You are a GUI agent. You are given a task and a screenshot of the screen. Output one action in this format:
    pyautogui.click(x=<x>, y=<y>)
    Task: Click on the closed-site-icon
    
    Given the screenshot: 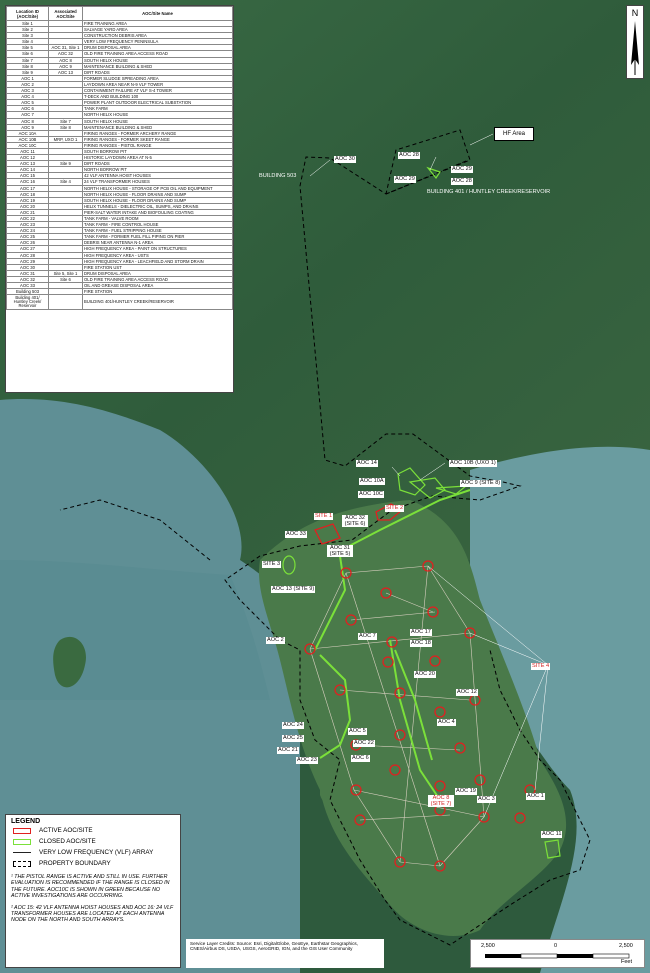 What is the action you would take?
    pyautogui.click(x=22, y=841)
    